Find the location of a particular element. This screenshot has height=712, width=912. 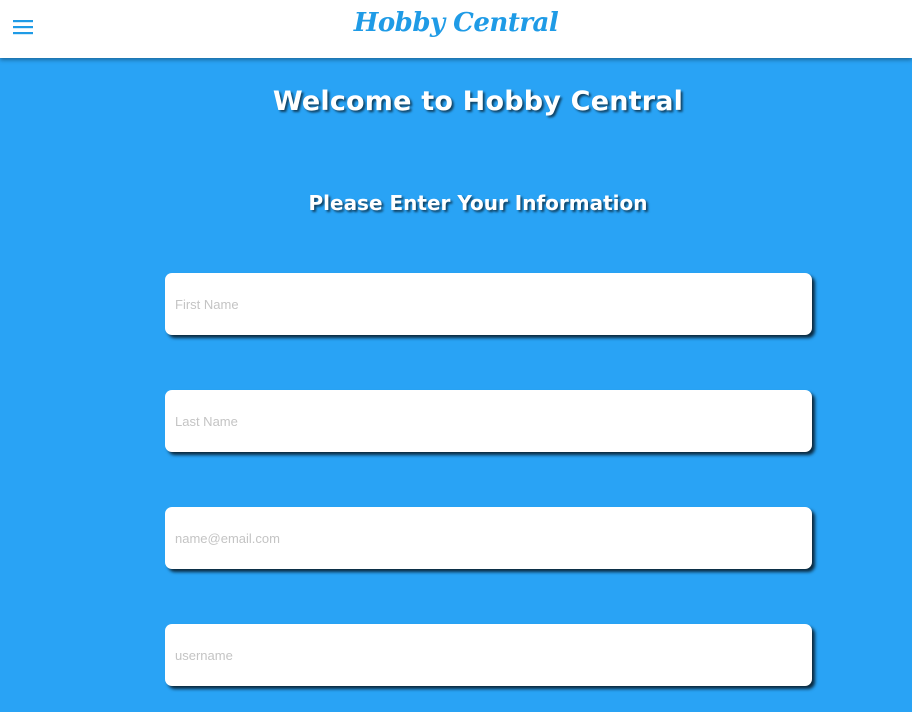

form-heading: Please Enter Your Information is located at coordinates (478, 203).